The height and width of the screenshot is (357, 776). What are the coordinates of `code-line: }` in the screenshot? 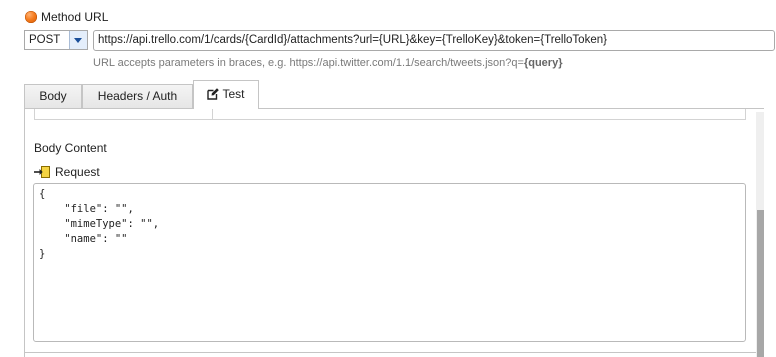 It's located at (42, 254).